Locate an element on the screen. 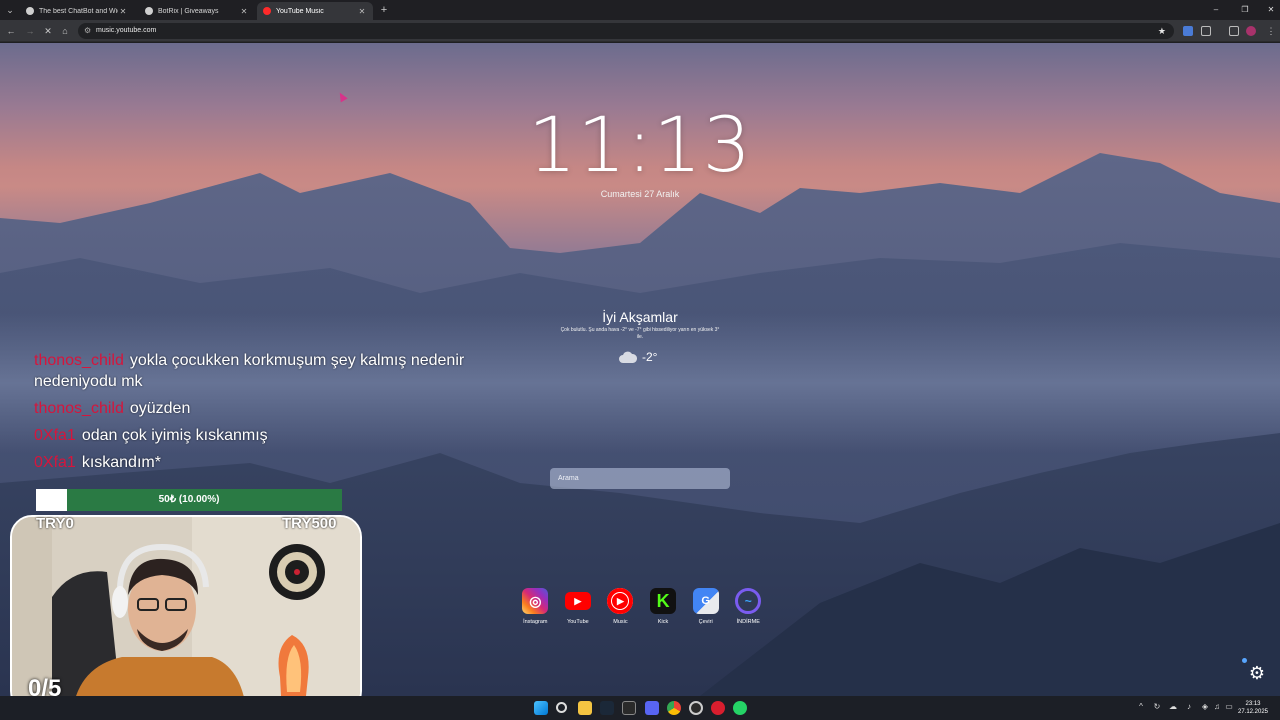 This screenshot has height=720, width=1280. tab-chatbot: The best ChatBot and Widgets ✕ is located at coordinates (77, 11).